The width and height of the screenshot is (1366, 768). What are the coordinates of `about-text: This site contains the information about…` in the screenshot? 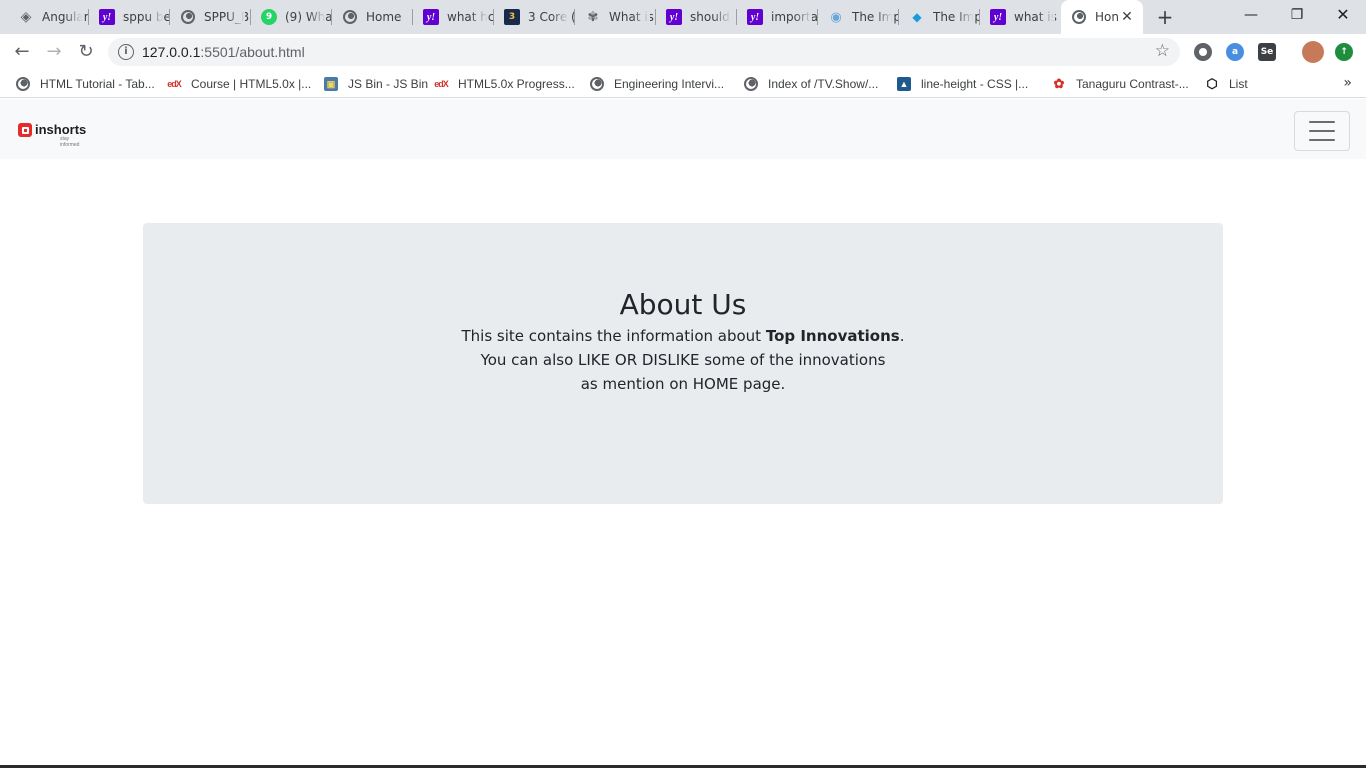 It's located at (683, 360).